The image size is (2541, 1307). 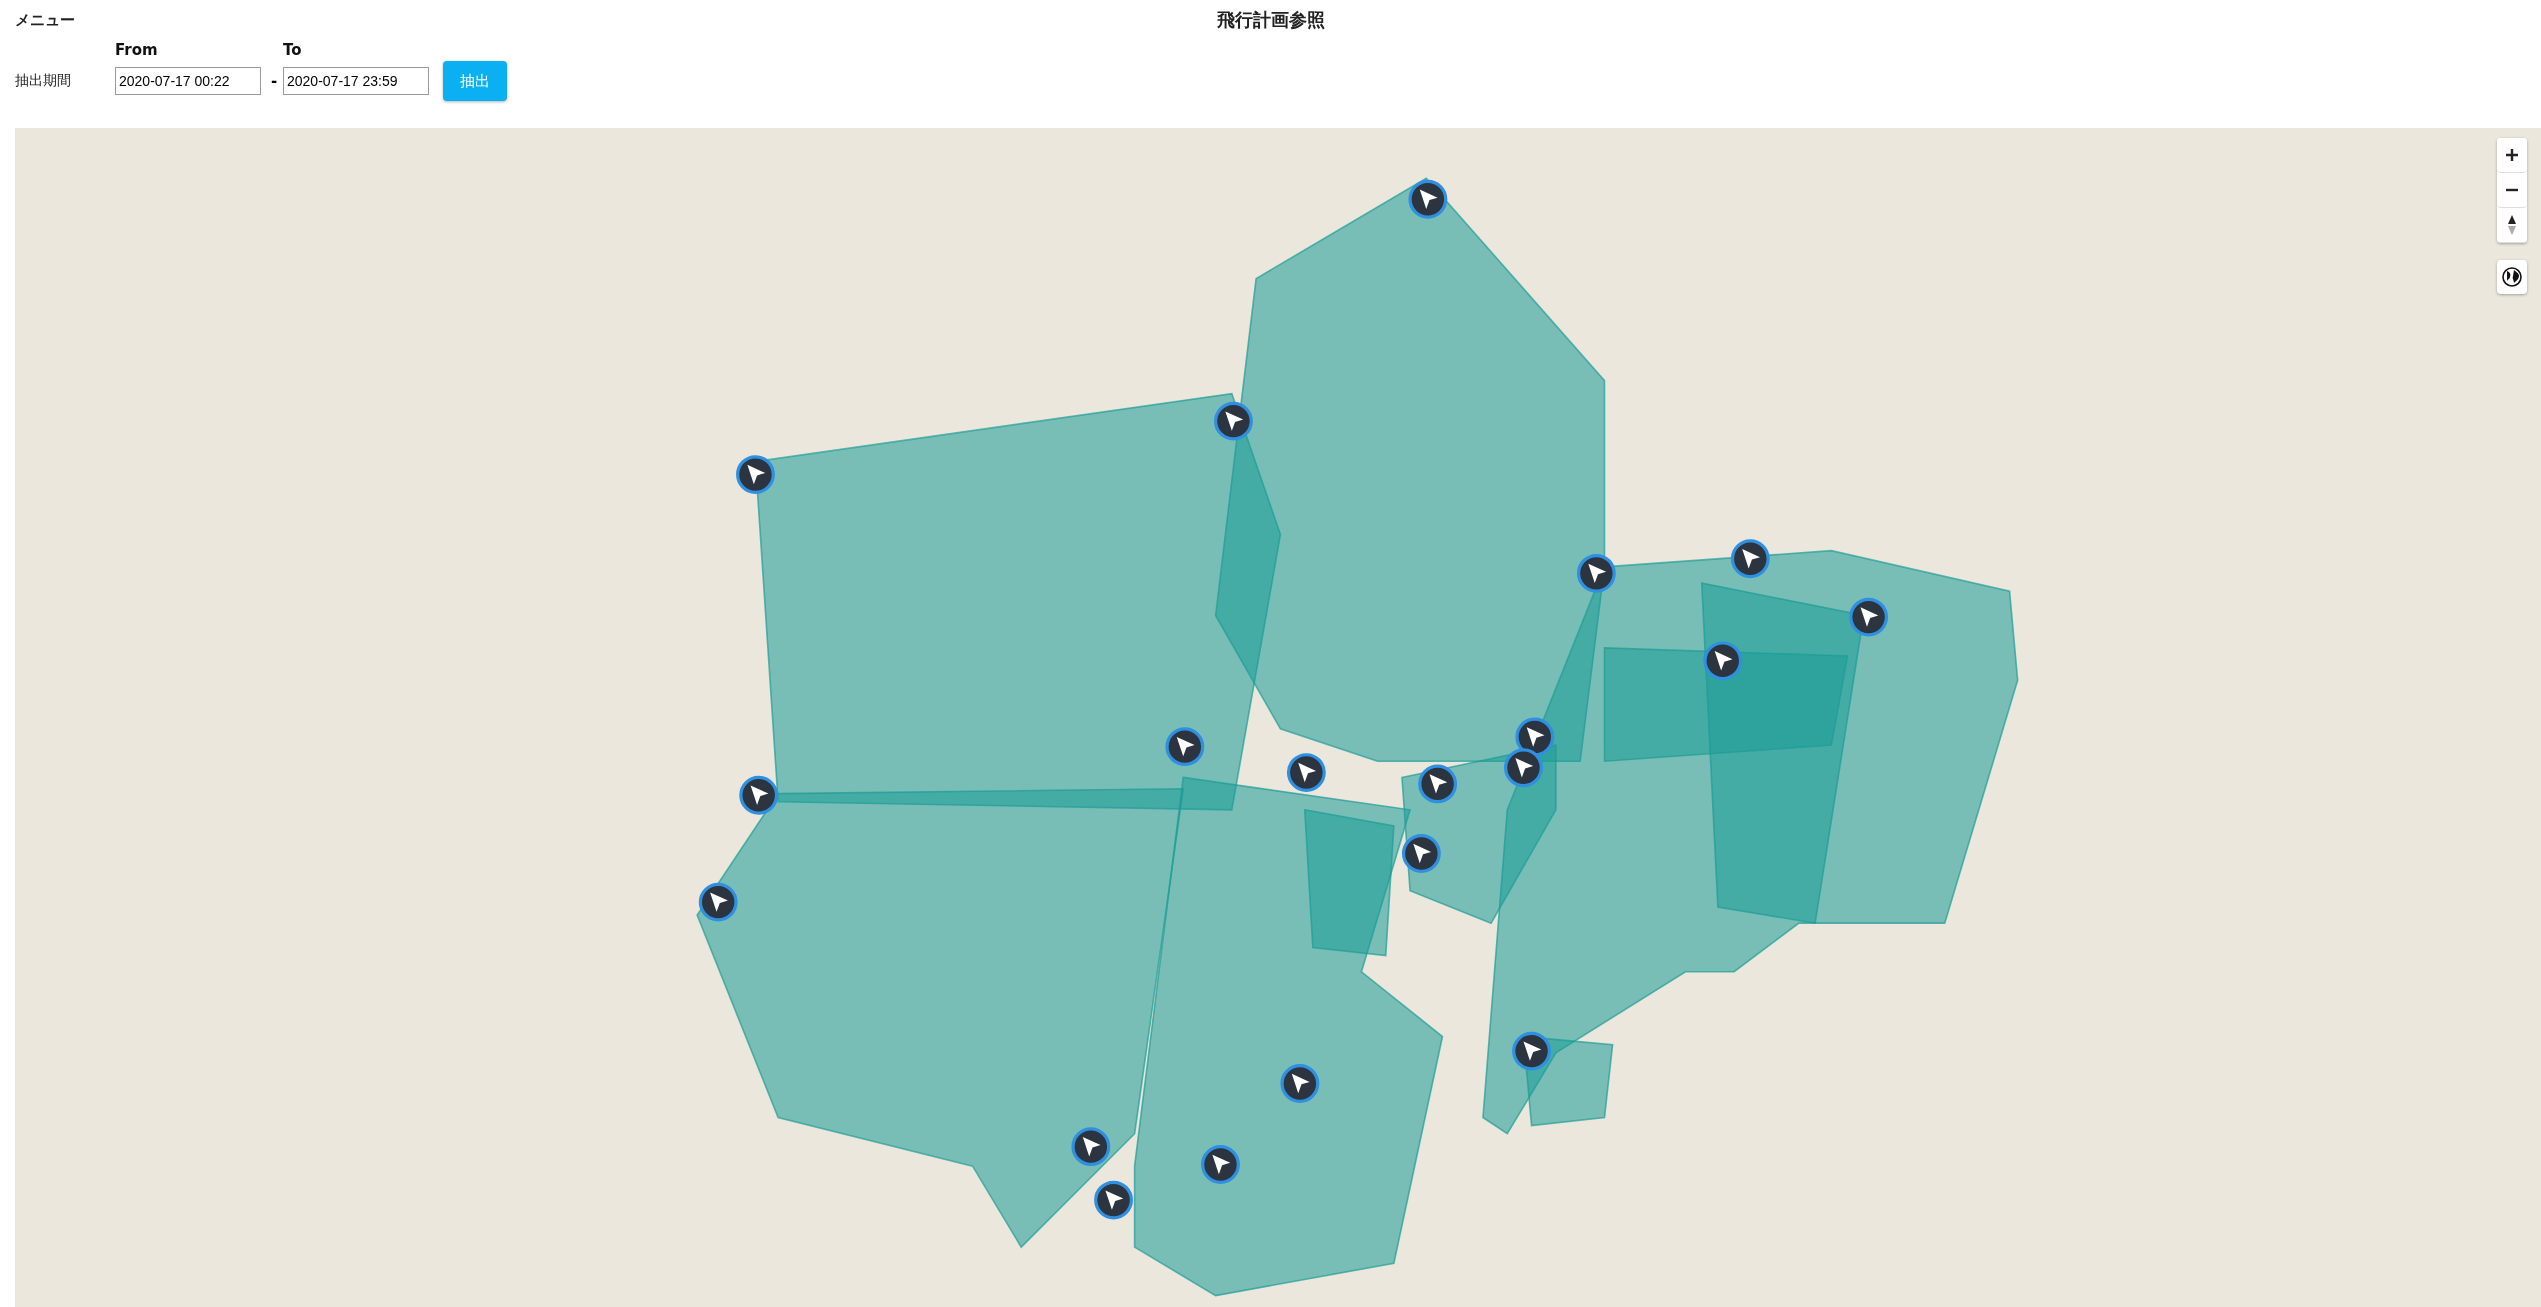 I want to click on plus-icon, so click(x=2512, y=155).